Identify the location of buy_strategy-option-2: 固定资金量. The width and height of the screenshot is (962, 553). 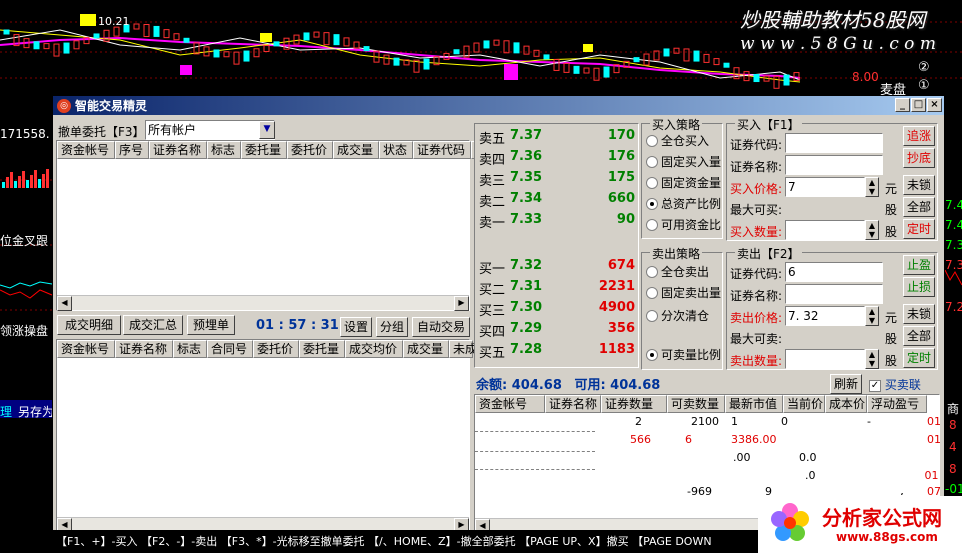
(683, 182).